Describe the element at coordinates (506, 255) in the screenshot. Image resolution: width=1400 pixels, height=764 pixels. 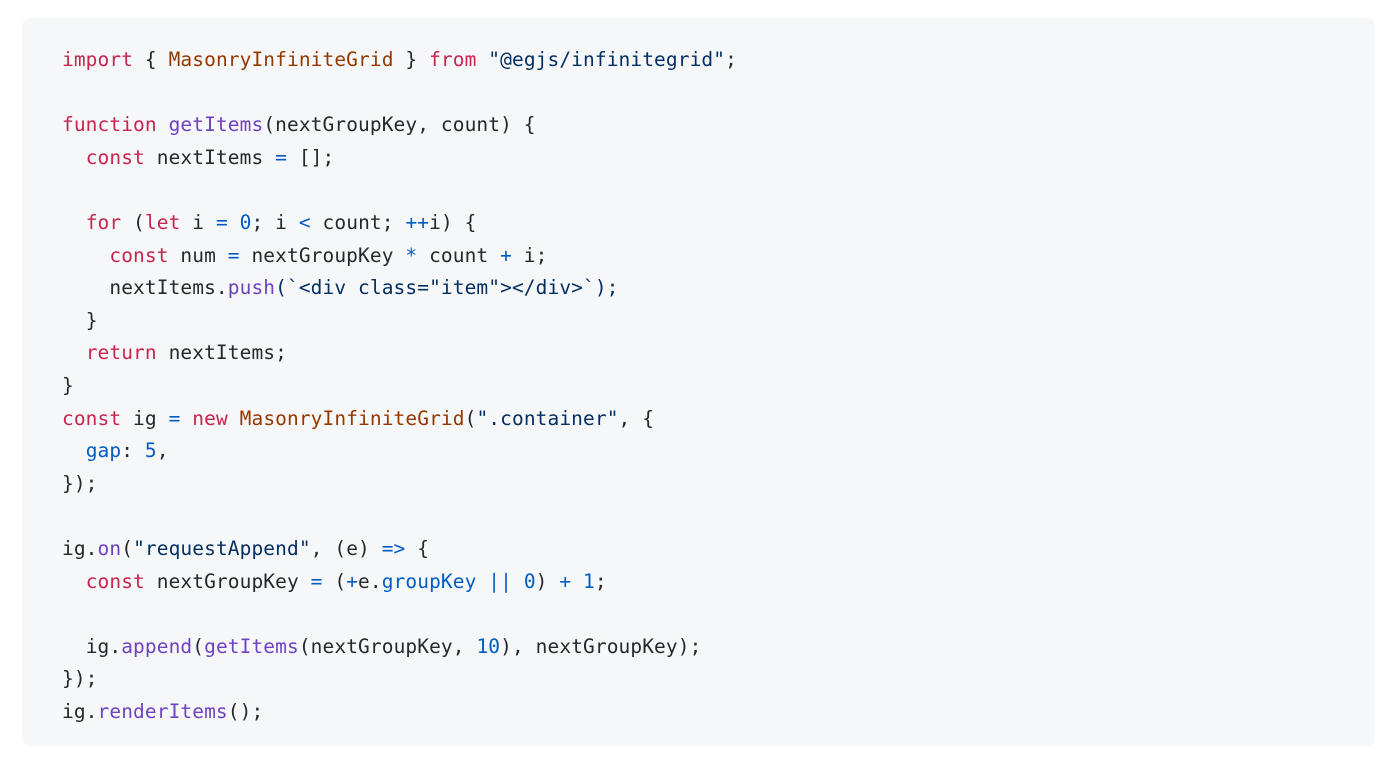
I see `operator-plus-1: +` at that location.